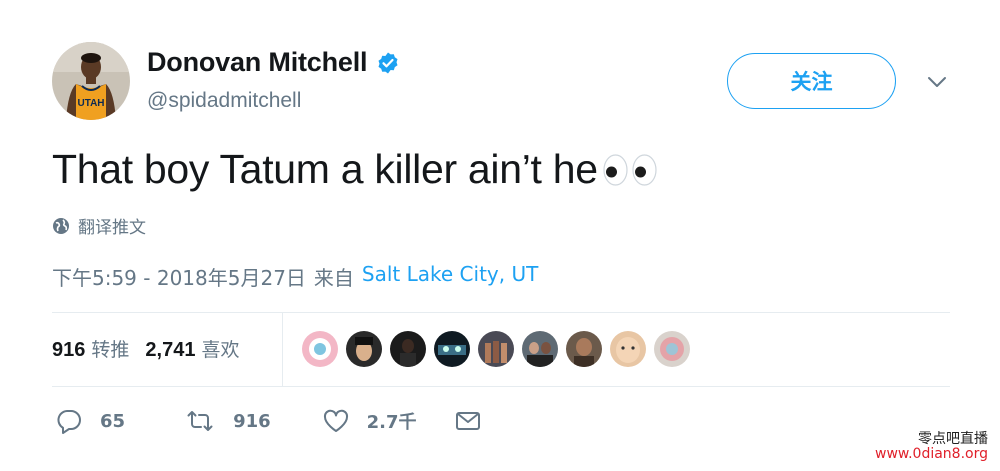 The width and height of the screenshot is (1000, 471). What do you see at coordinates (501, 312) in the screenshot?
I see `divider-top` at bounding box center [501, 312].